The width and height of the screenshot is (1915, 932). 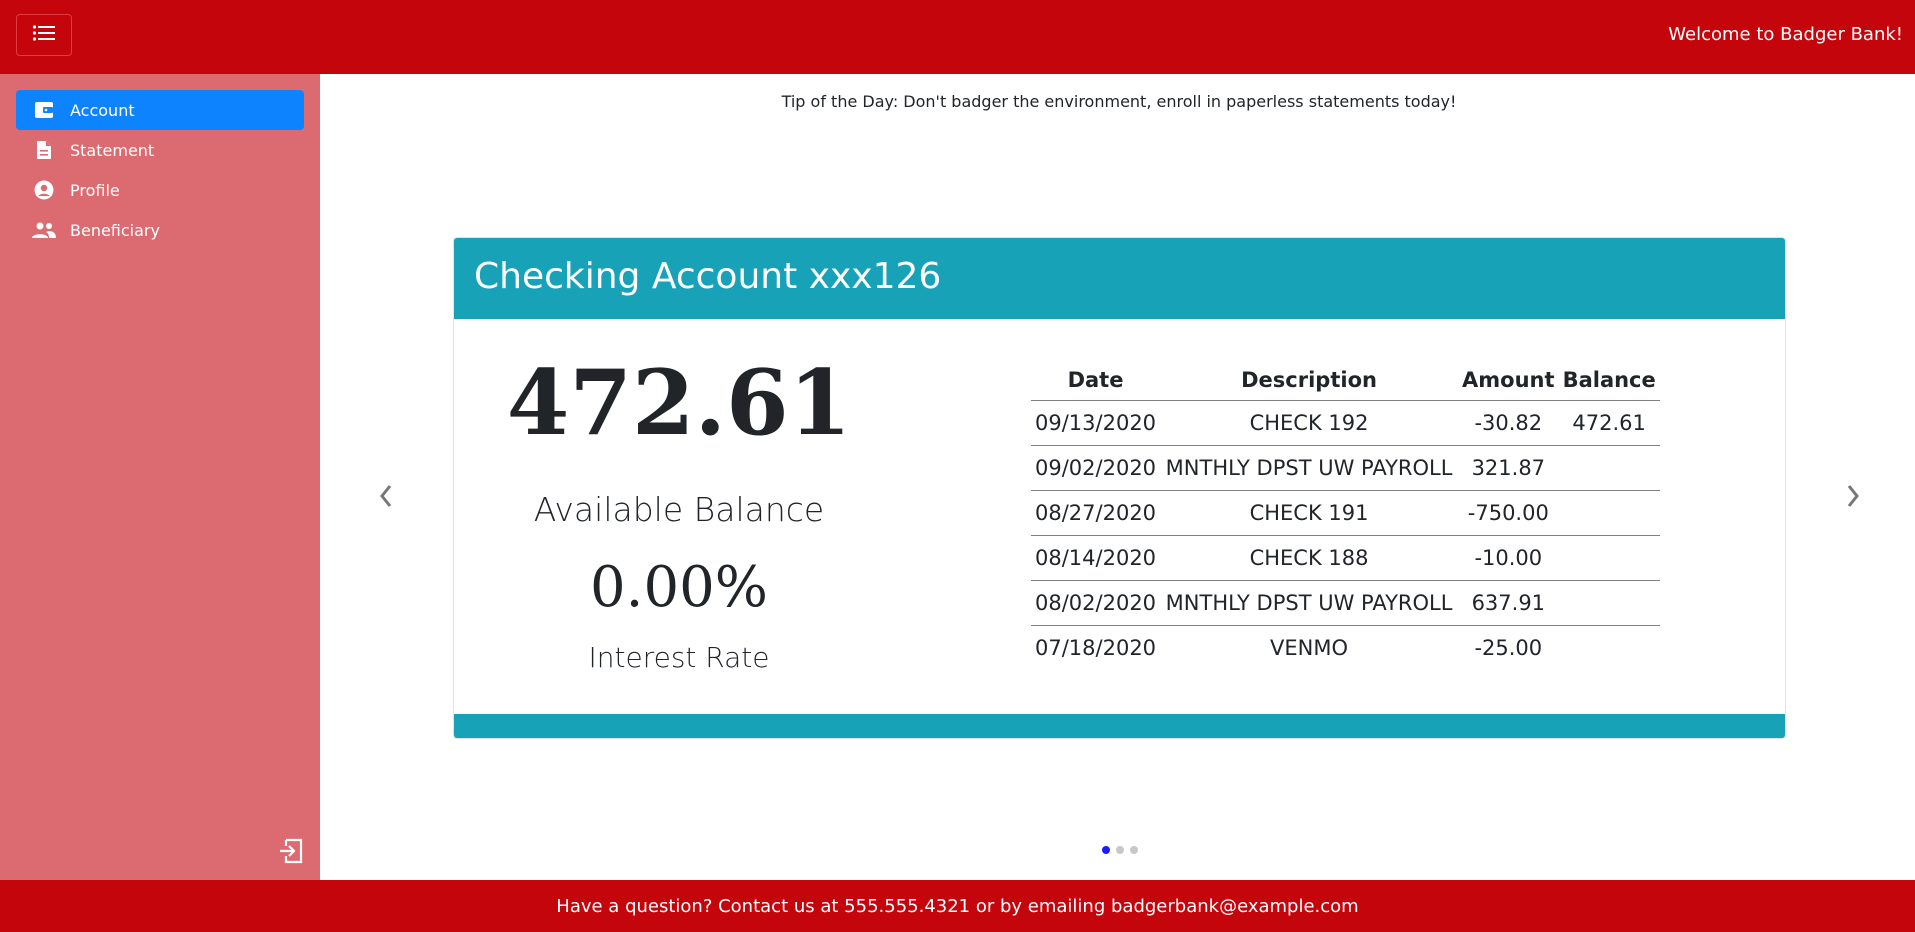 What do you see at coordinates (1508, 558) in the screenshot?
I see `amount-cell: -10.00` at bounding box center [1508, 558].